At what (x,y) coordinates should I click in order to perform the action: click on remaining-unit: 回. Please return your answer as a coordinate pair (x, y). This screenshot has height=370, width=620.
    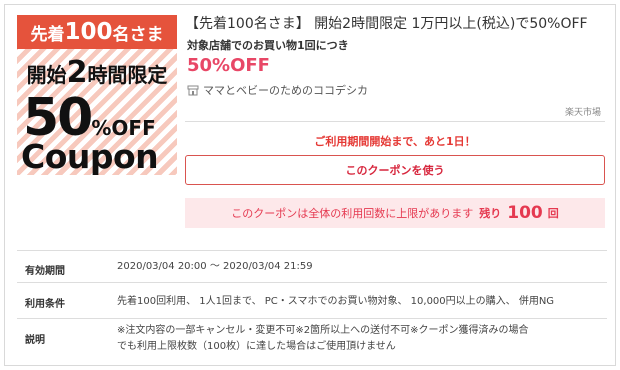
    Looking at the image, I should click on (553, 213).